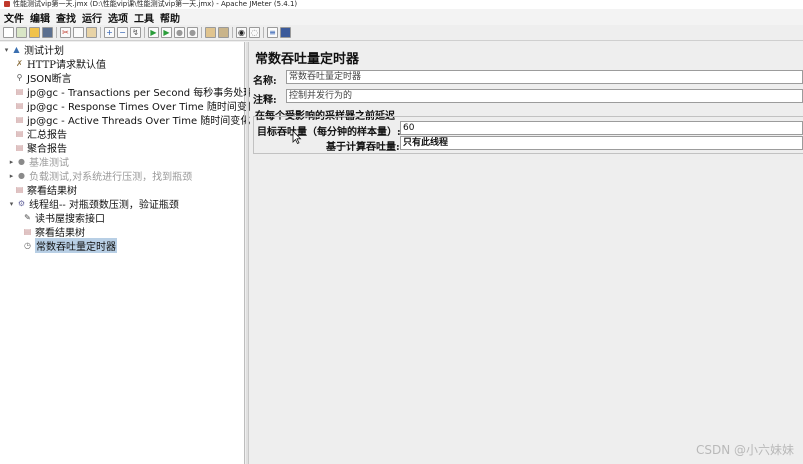  I want to click on tree-item-label: 聚合报告, so click(47, 149).